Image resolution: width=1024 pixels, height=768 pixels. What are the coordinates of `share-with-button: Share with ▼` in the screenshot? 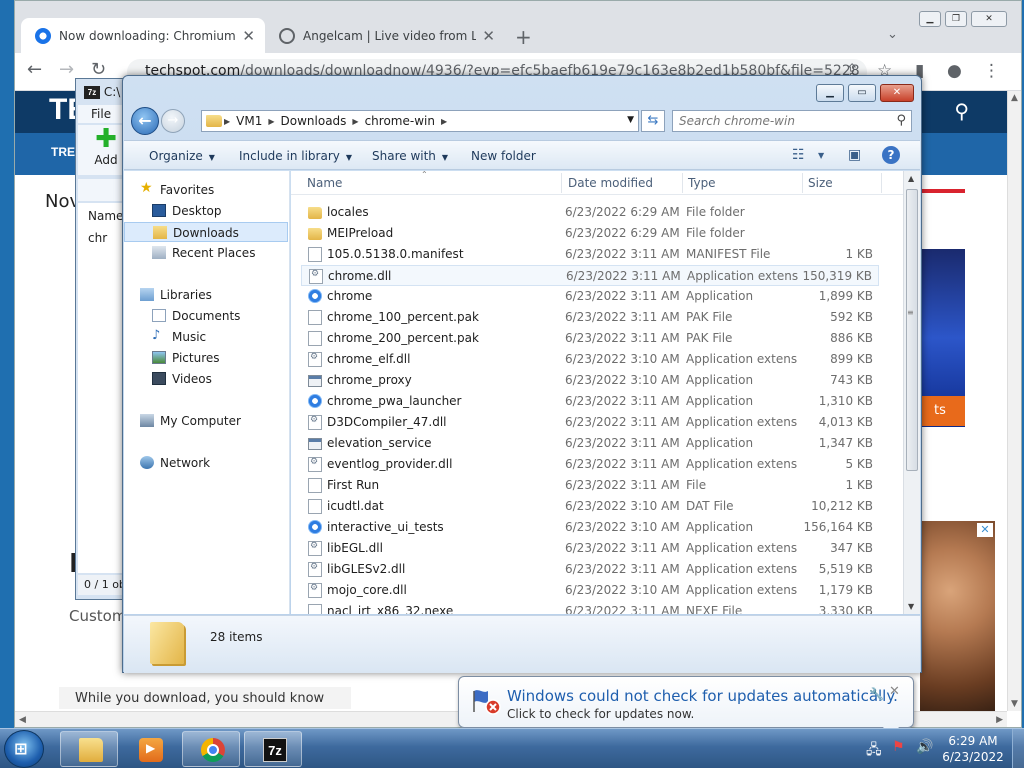 It's located at (410, 156).